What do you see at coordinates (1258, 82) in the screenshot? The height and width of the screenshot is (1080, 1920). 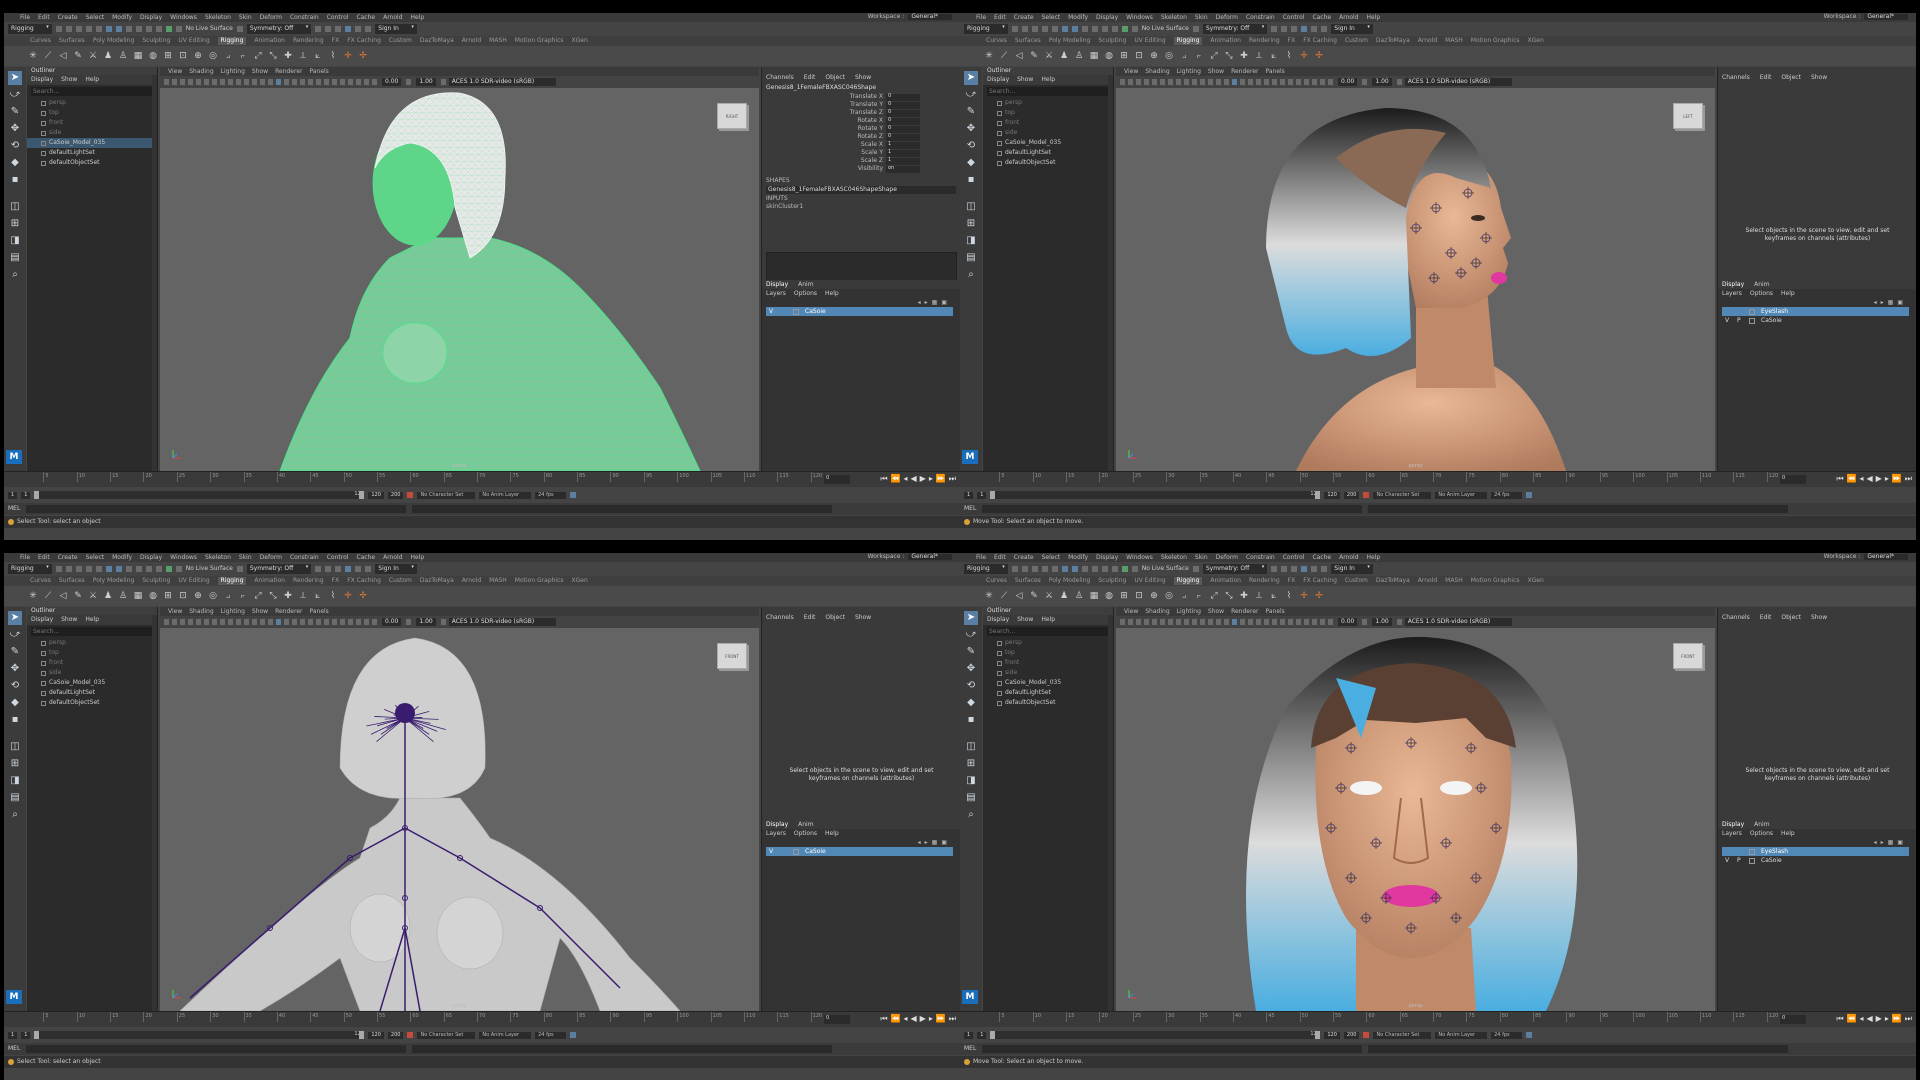 I see `use-lights-icon` at bounding box center [1258, 82].